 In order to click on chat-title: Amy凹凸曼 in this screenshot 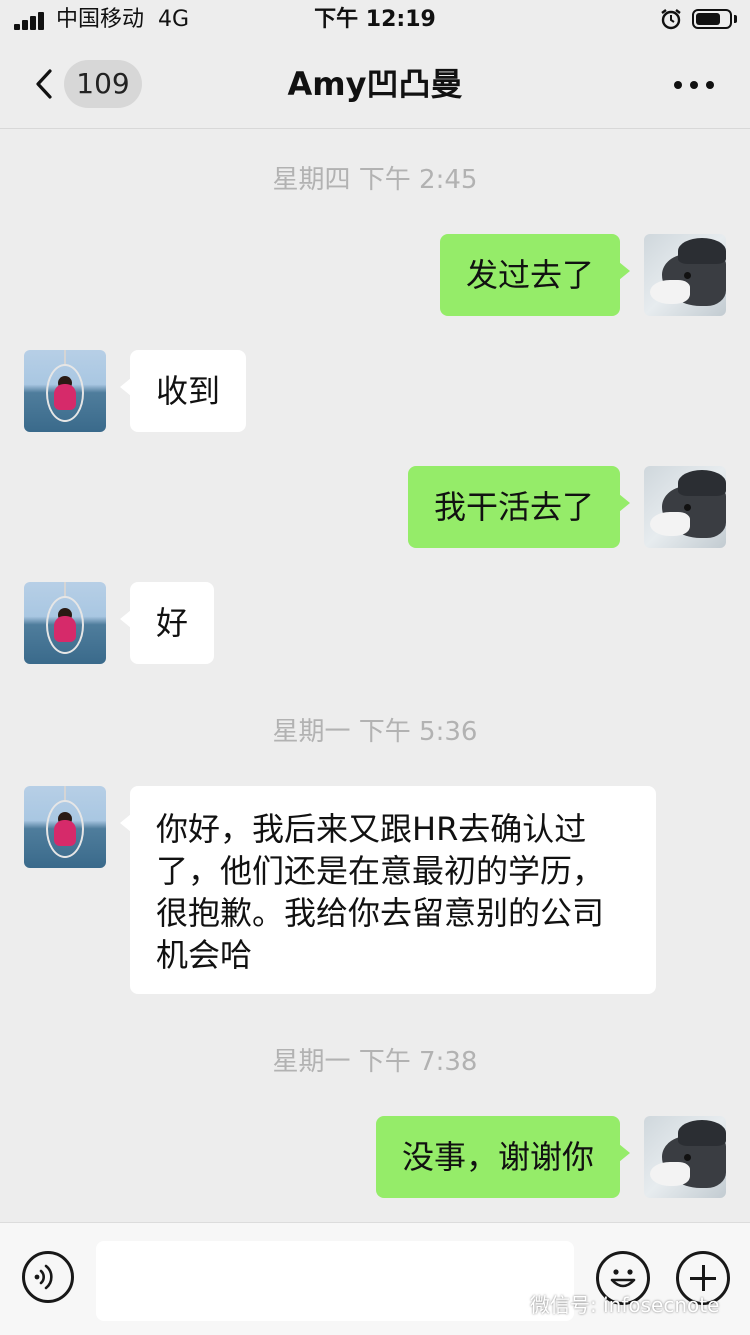, I will do `click(375, 84)`.